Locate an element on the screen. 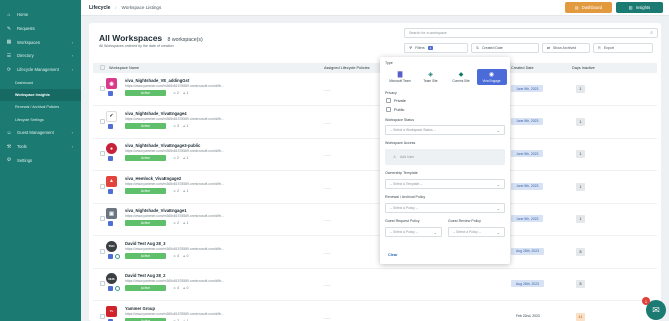 This screenshot has width=669, height=321. type-tile-label: Team Site is located at coordinates (430, 81).